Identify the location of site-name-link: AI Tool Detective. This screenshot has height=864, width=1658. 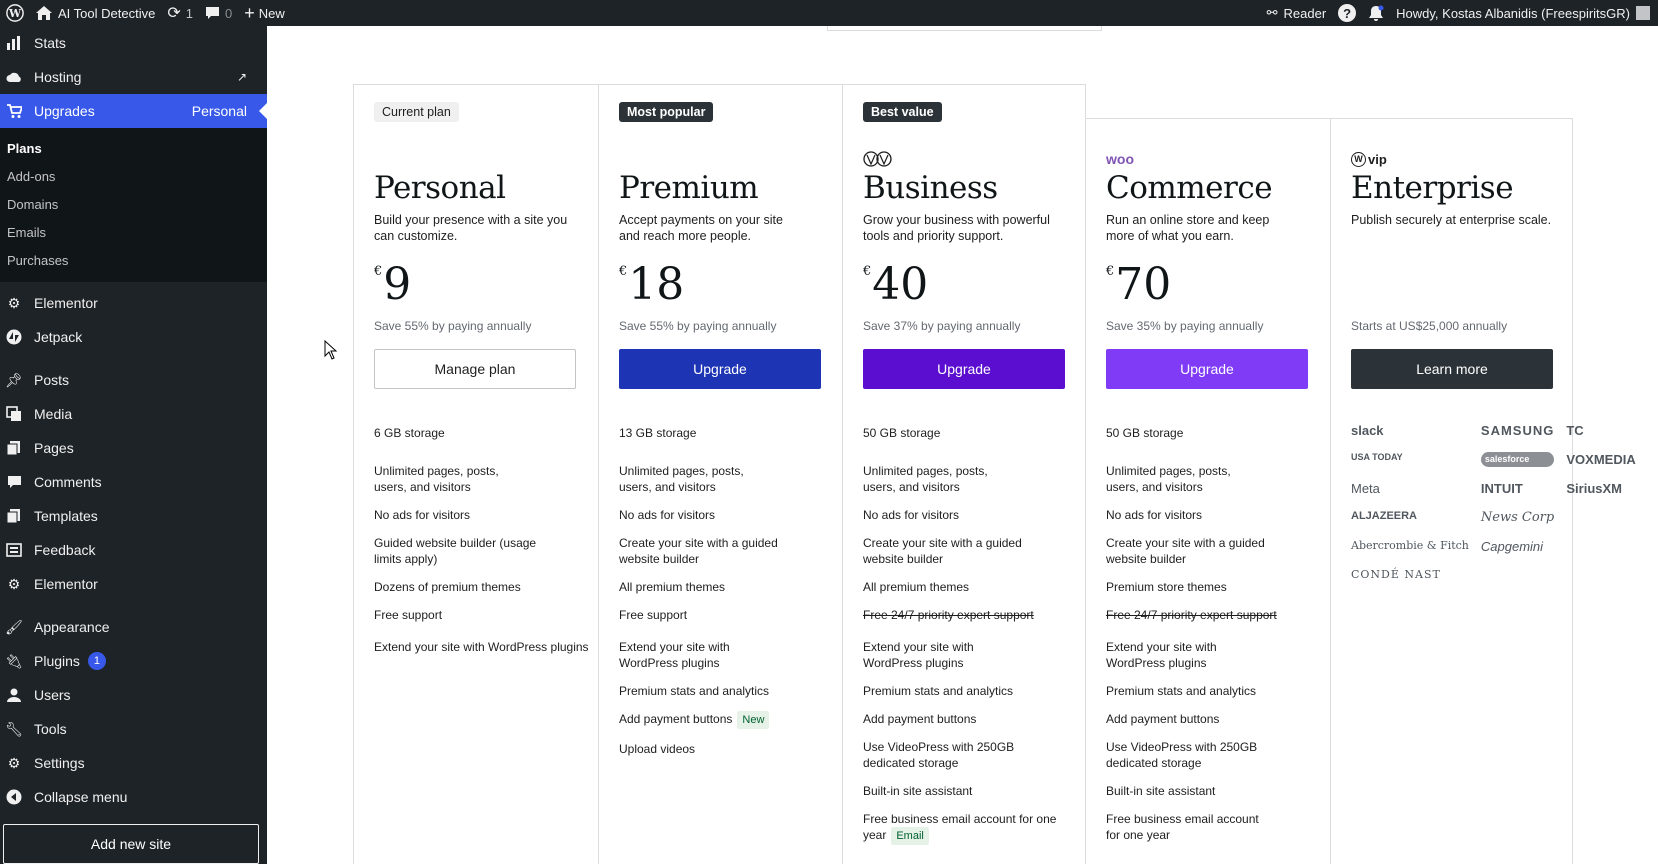
(95, 13).